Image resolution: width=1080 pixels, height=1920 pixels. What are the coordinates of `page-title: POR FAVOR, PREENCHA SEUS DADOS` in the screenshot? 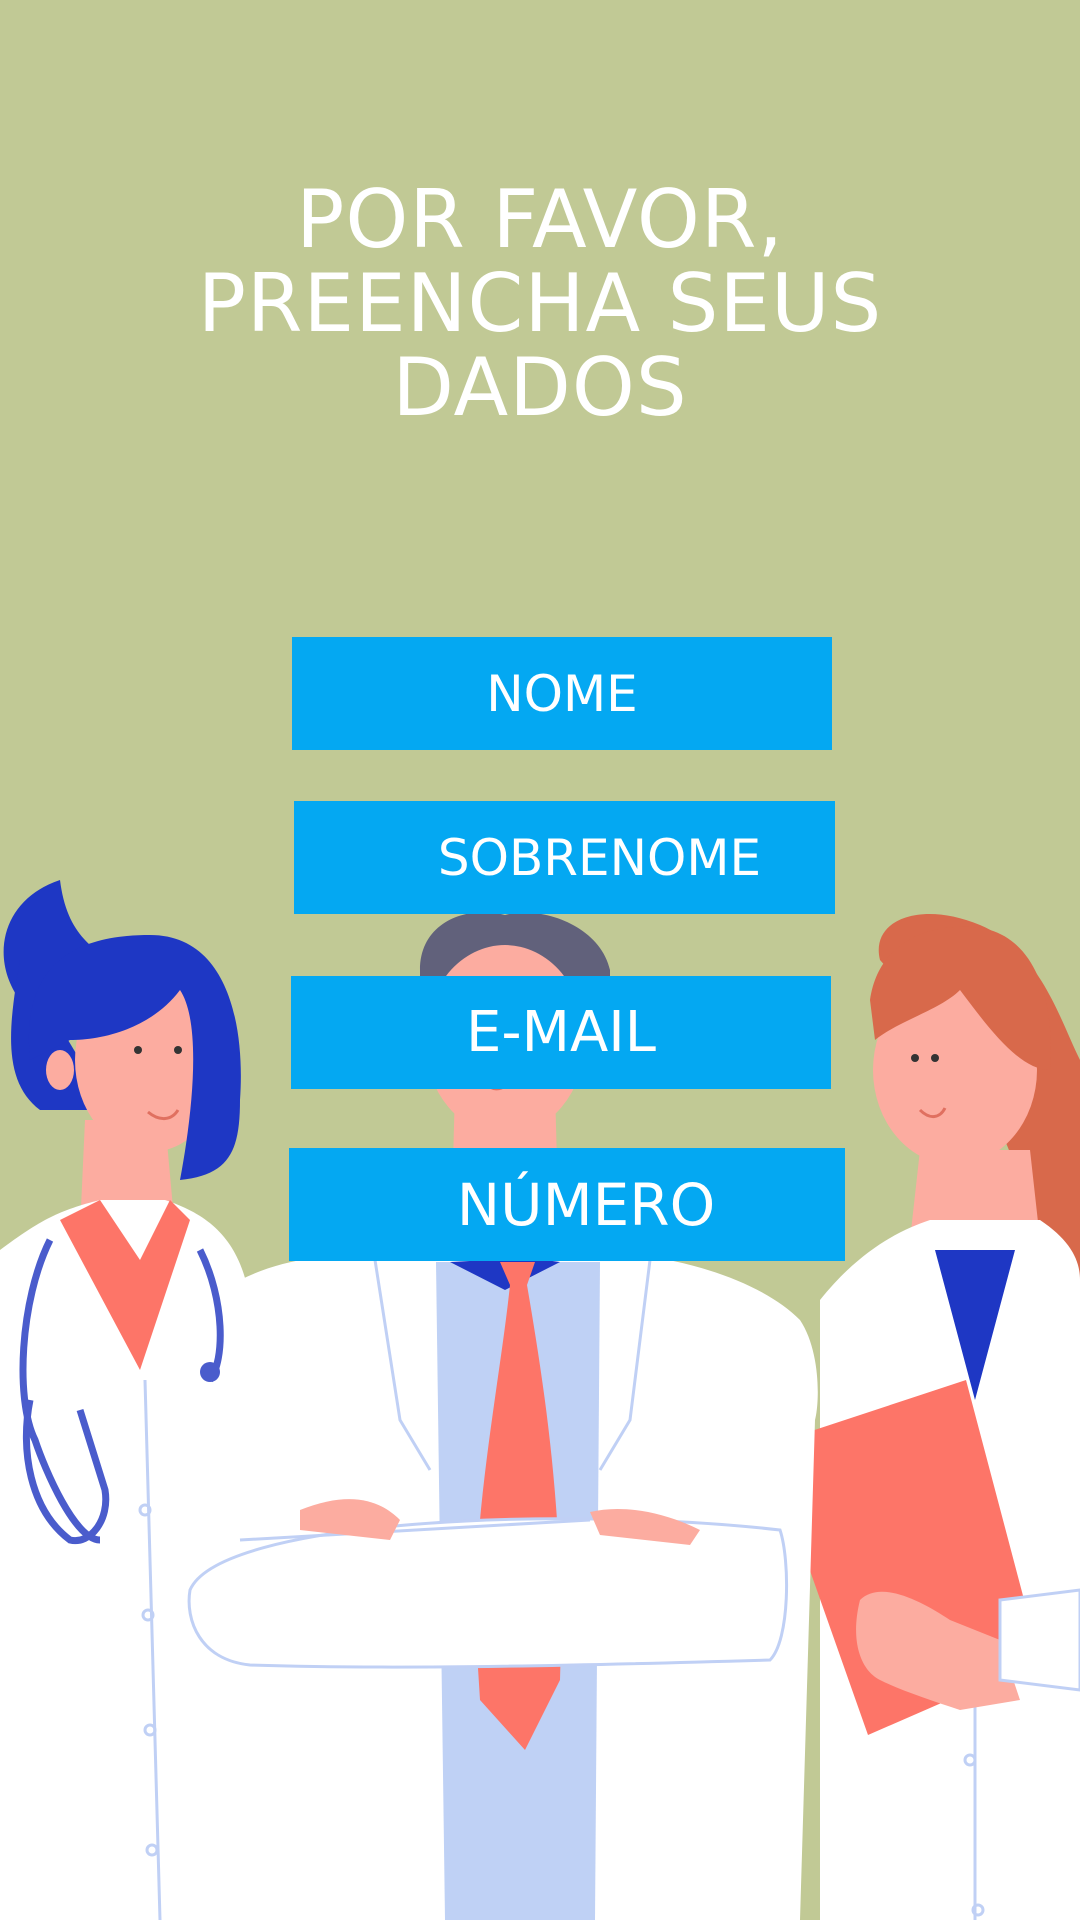 It's located at (540, 304).